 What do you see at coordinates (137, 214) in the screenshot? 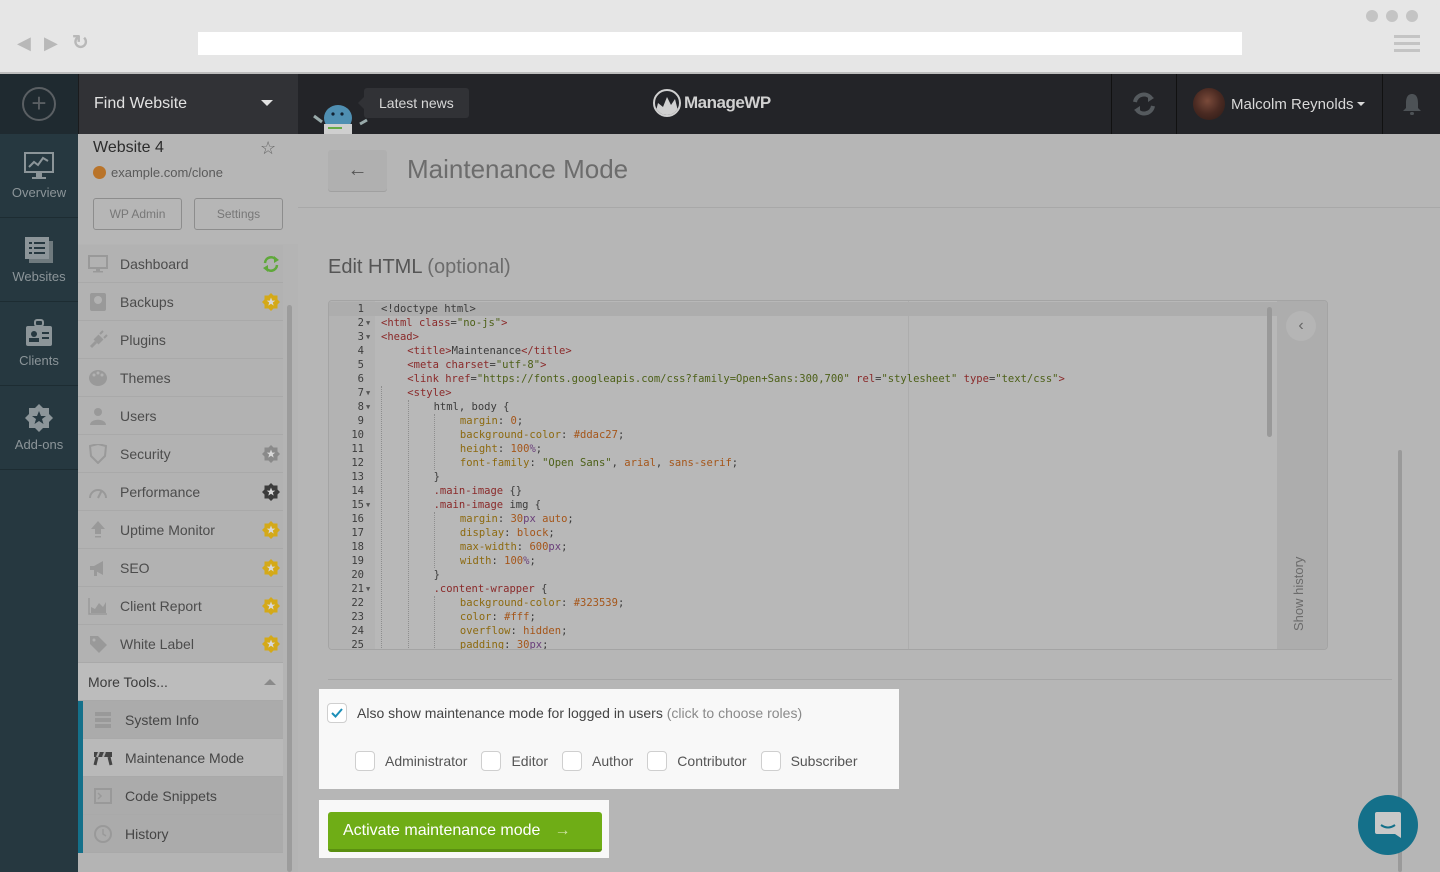
I see `wp-admin-button: WP Admin` at bounding box center [137, 214].